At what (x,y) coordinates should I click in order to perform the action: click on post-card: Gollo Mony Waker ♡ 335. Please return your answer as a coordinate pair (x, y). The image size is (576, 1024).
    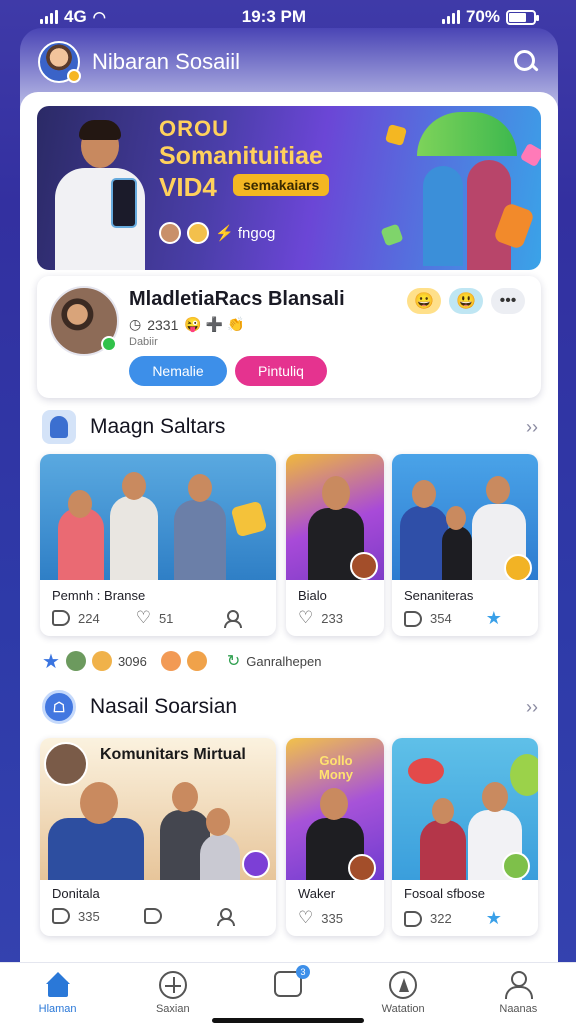
    Looking at the image, I should click on (335, 837).